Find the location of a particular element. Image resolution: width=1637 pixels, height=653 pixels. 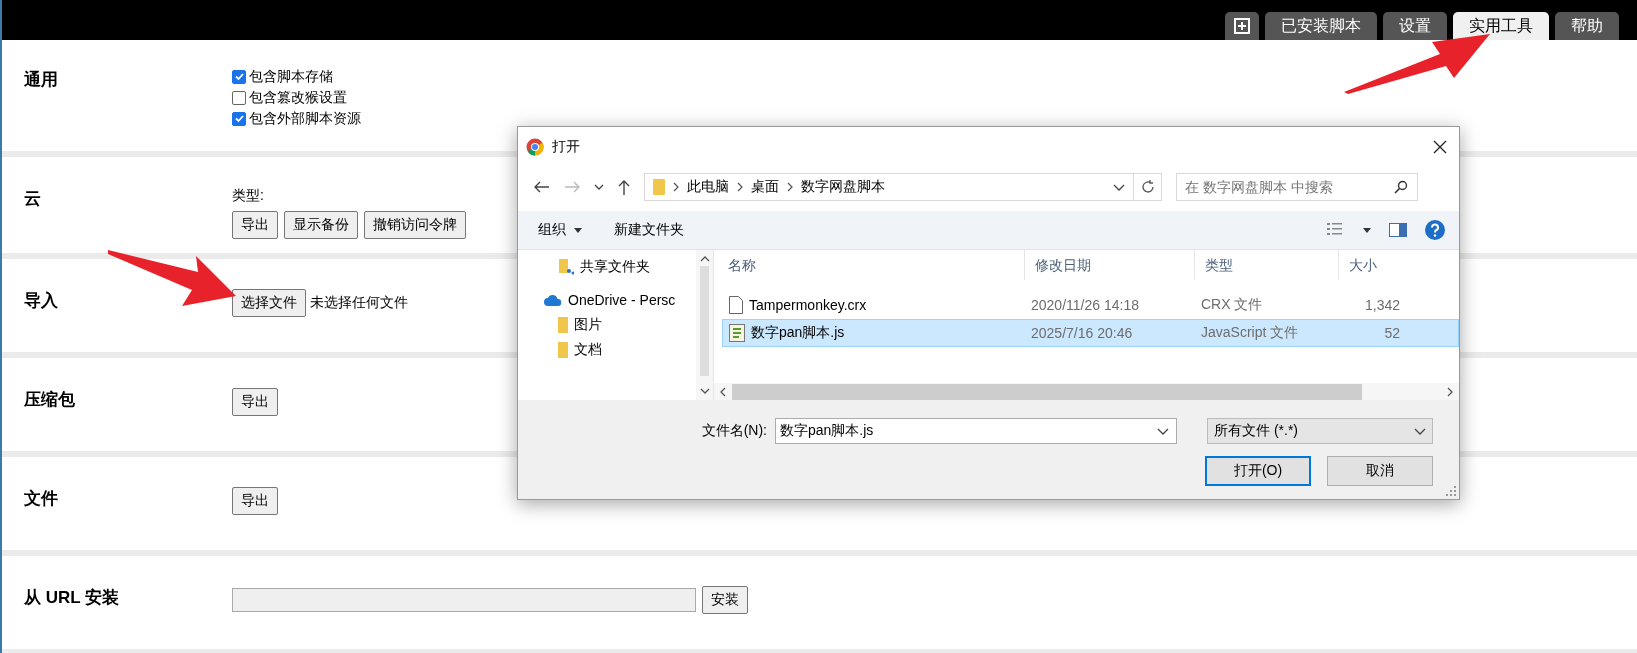

action-button: 显示备份 is located at coordinates (321, 225).